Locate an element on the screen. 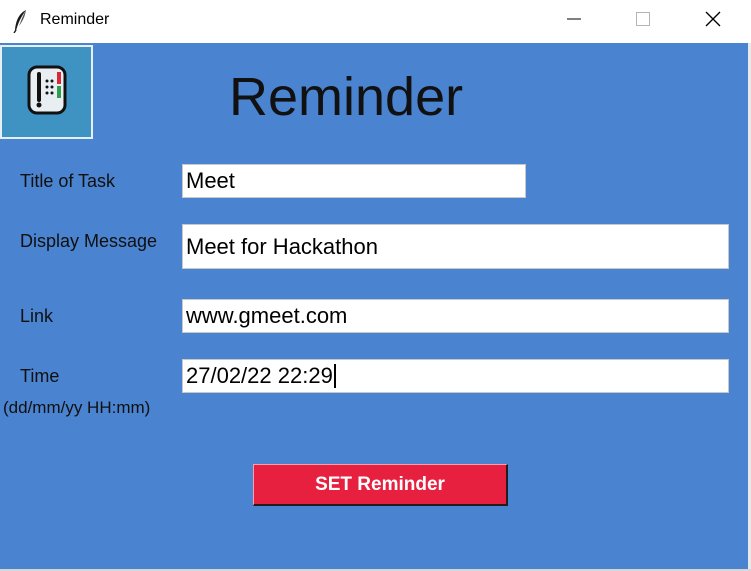 The height and width of the screenshot is (571, 751). page-title: Reminder is located at coordinates (346, 97).